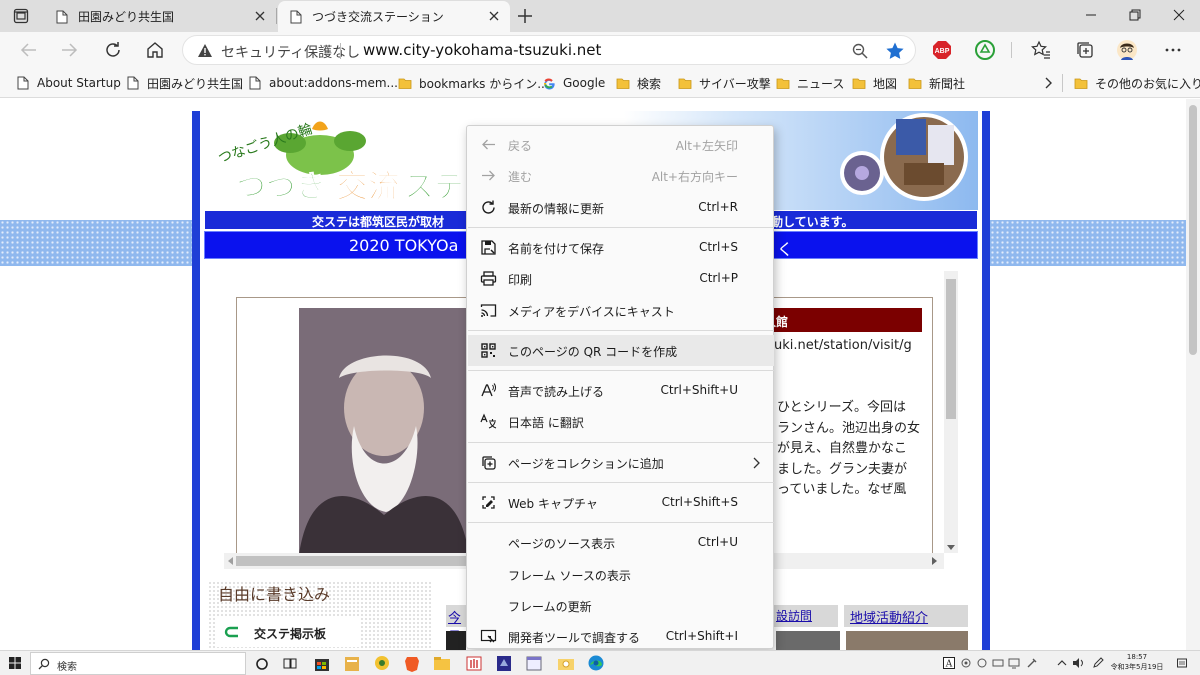 The height and width of the screenshot is (675, 1200). I want to click on address-bar: セキュリティ保護なし www.city-yokohama-tsuzuki.net, so click(549, 50).